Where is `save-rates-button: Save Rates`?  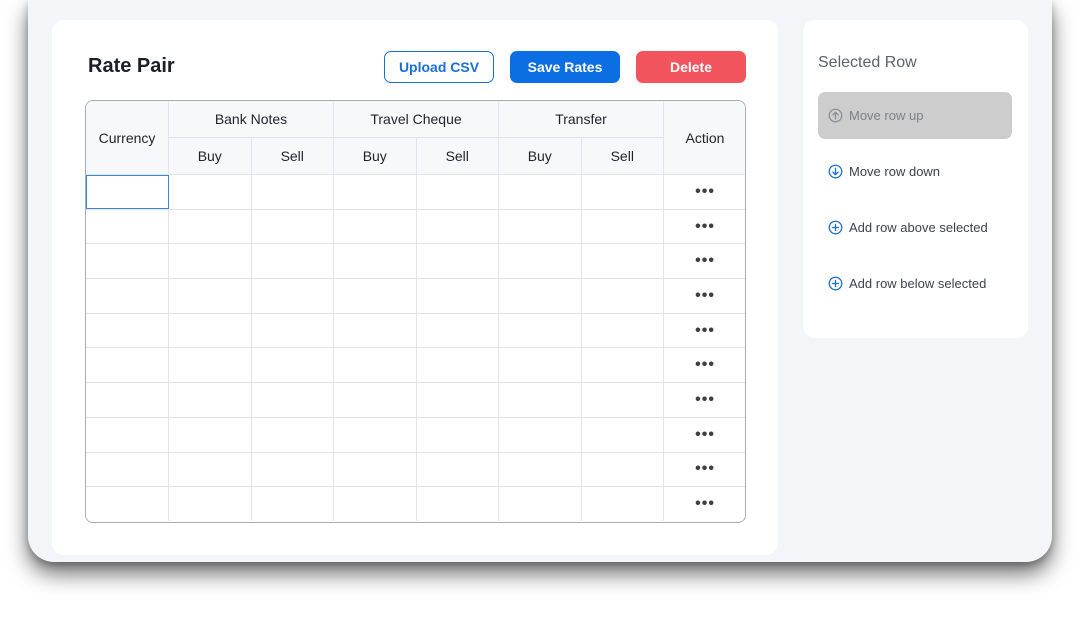 save-rates-button: Save Rates is located at coordinates (565, 67).